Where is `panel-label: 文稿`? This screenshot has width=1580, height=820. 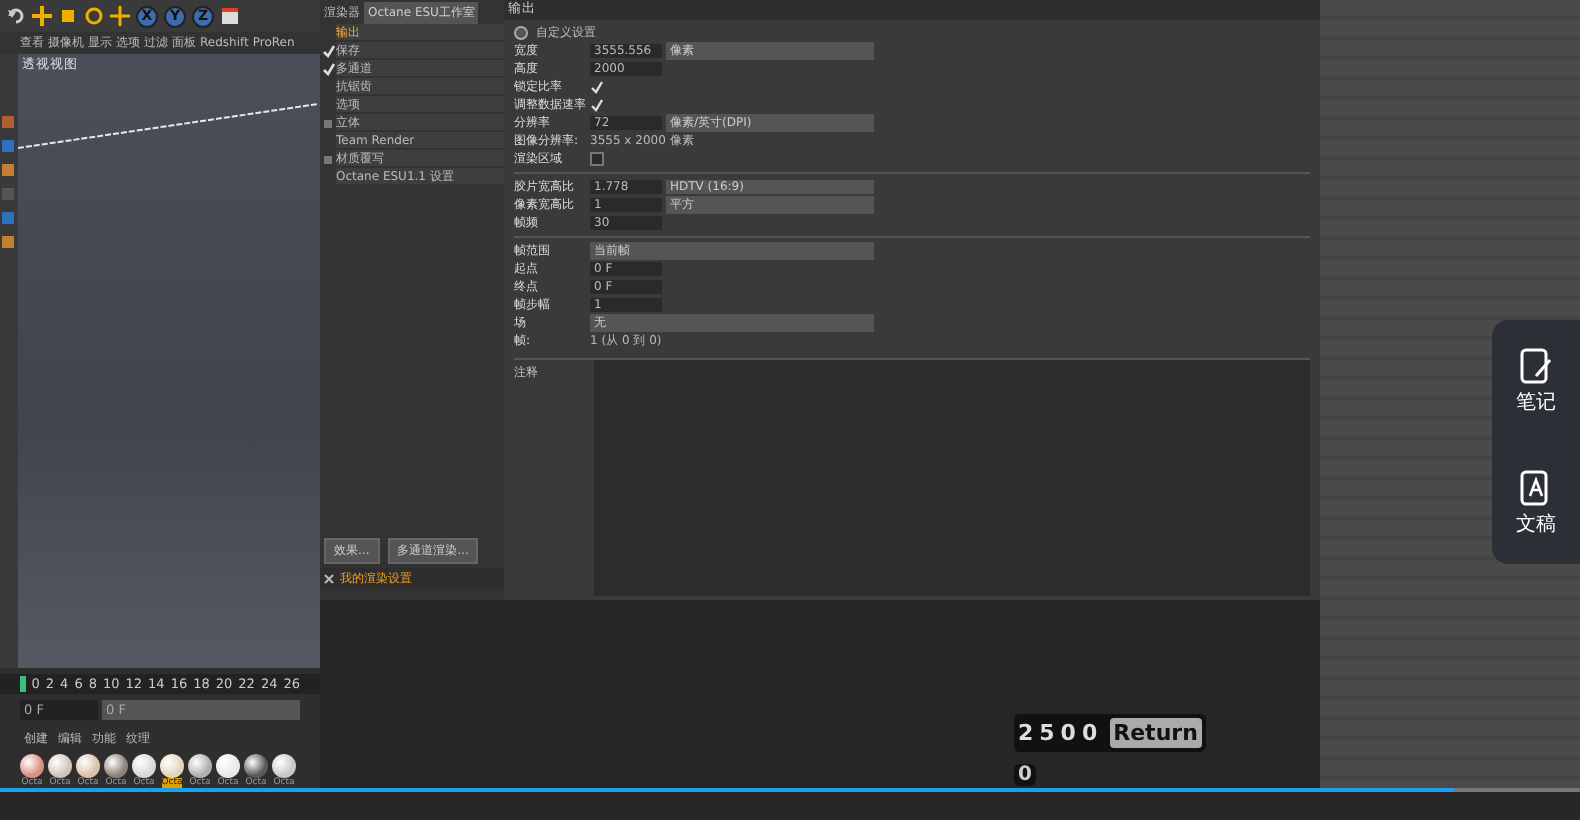 panel-label: 文稿 is located at coordinates (1536, 523).